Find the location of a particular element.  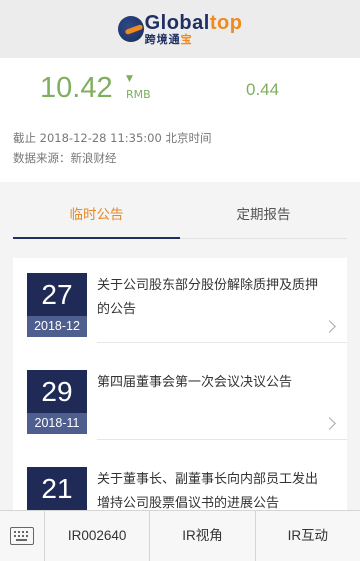

globe-logo-icon is located at coordinates (130, 29).